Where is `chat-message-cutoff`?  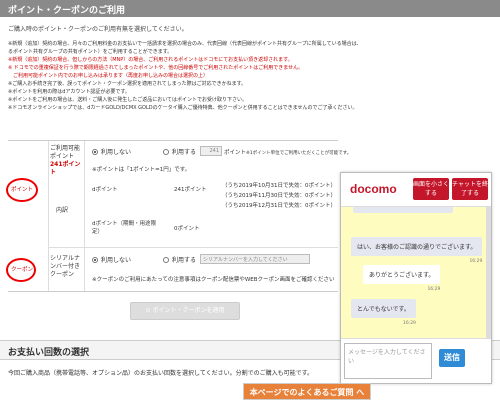 chat-message-cutoff is located at coordinates (403, 210).